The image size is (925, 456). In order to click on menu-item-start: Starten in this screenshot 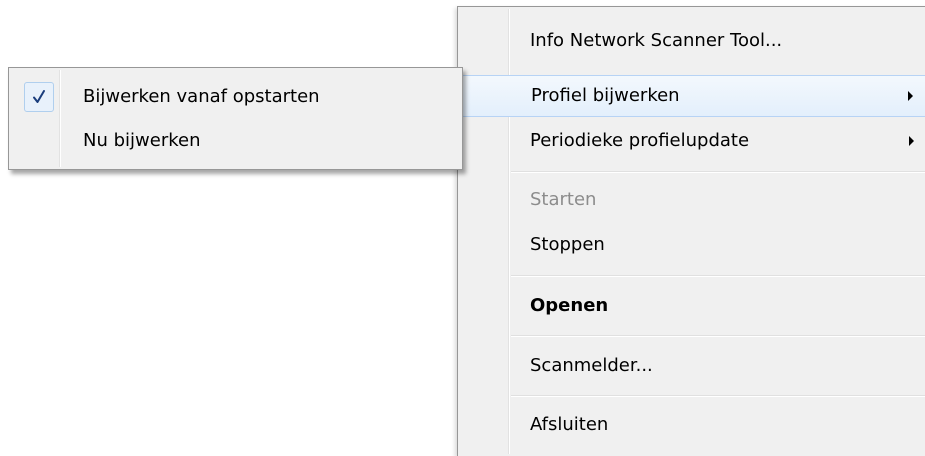, I will do `click(693, 200)`.